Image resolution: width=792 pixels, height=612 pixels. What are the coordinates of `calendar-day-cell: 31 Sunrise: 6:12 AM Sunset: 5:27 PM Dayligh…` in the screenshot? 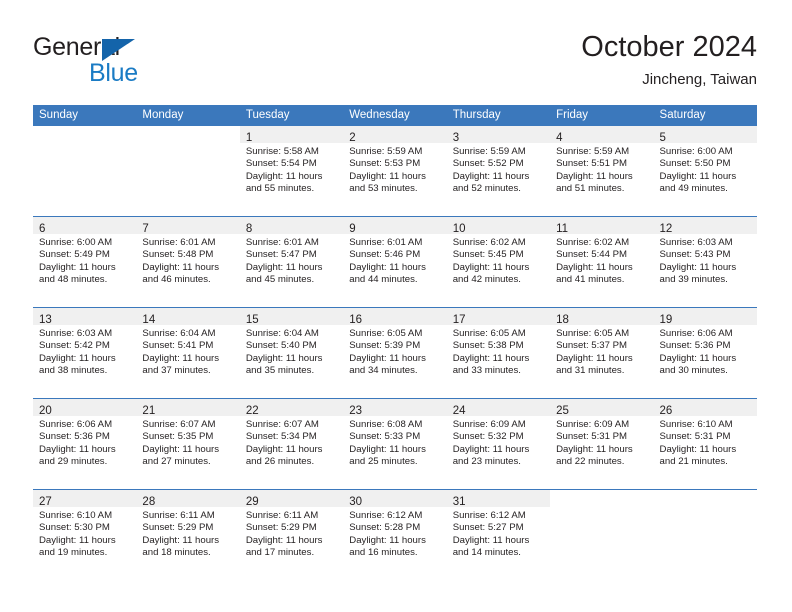 It's located at (498, 534).